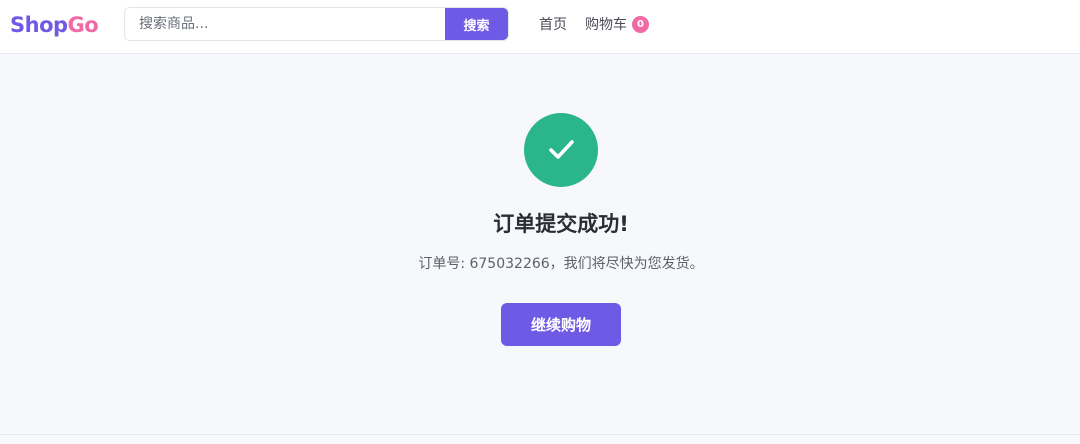 The width and height of the screenshot is (1080, 444). What do you see at coordinates (561, 324) in the screenshot?
I see `continue-shopping-button: 继续购物` at bounding box center [561, 324].